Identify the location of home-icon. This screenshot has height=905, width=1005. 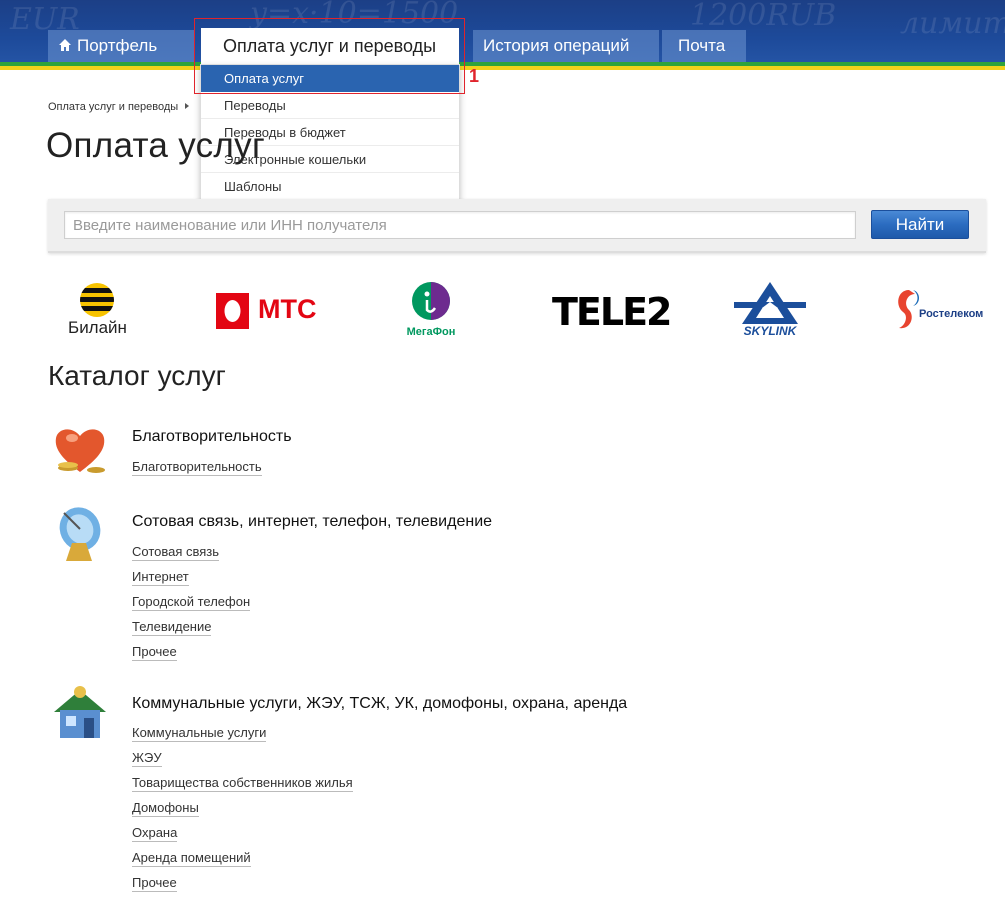
(65, 45).